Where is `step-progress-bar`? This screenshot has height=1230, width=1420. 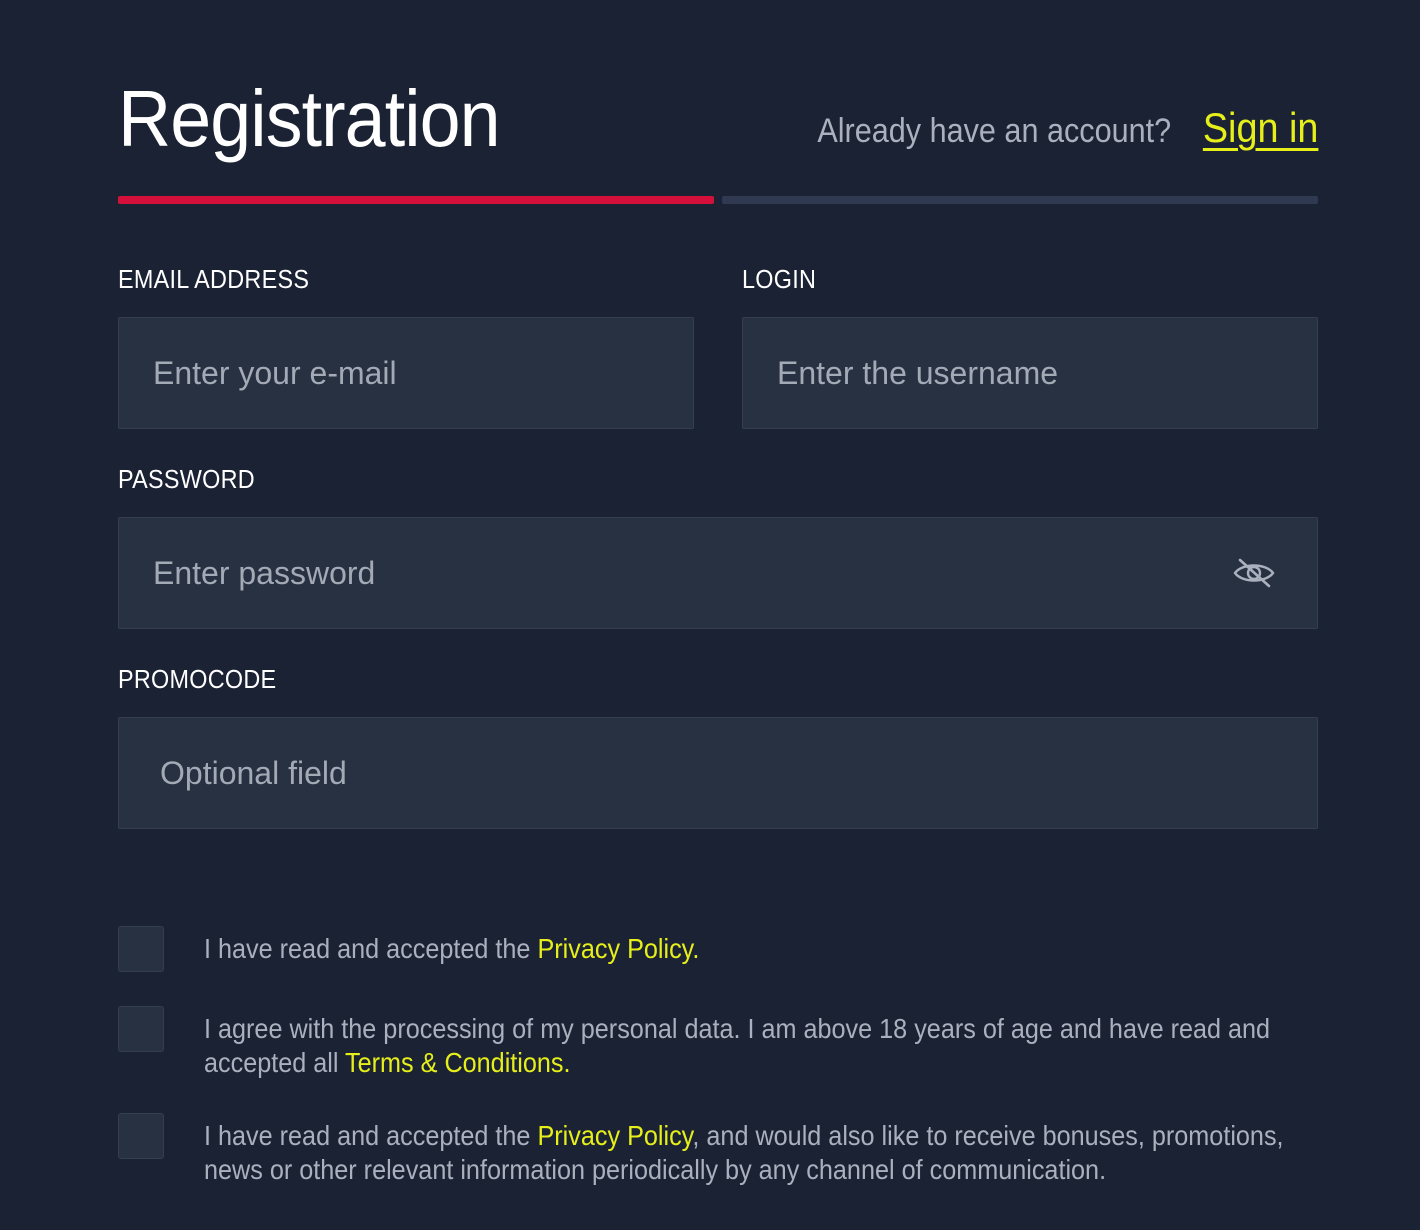
step-progress-bar is located at coordinates (718, 200).